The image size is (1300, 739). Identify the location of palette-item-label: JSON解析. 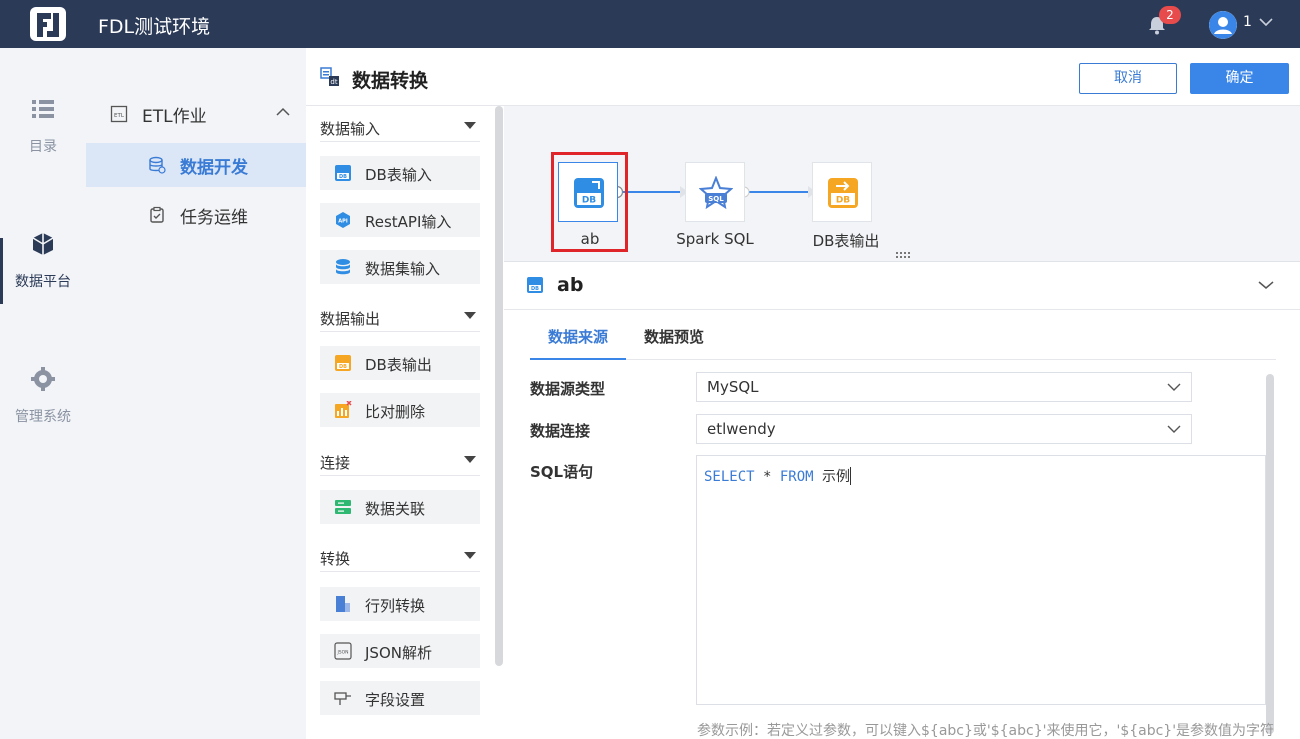
(398, 653).